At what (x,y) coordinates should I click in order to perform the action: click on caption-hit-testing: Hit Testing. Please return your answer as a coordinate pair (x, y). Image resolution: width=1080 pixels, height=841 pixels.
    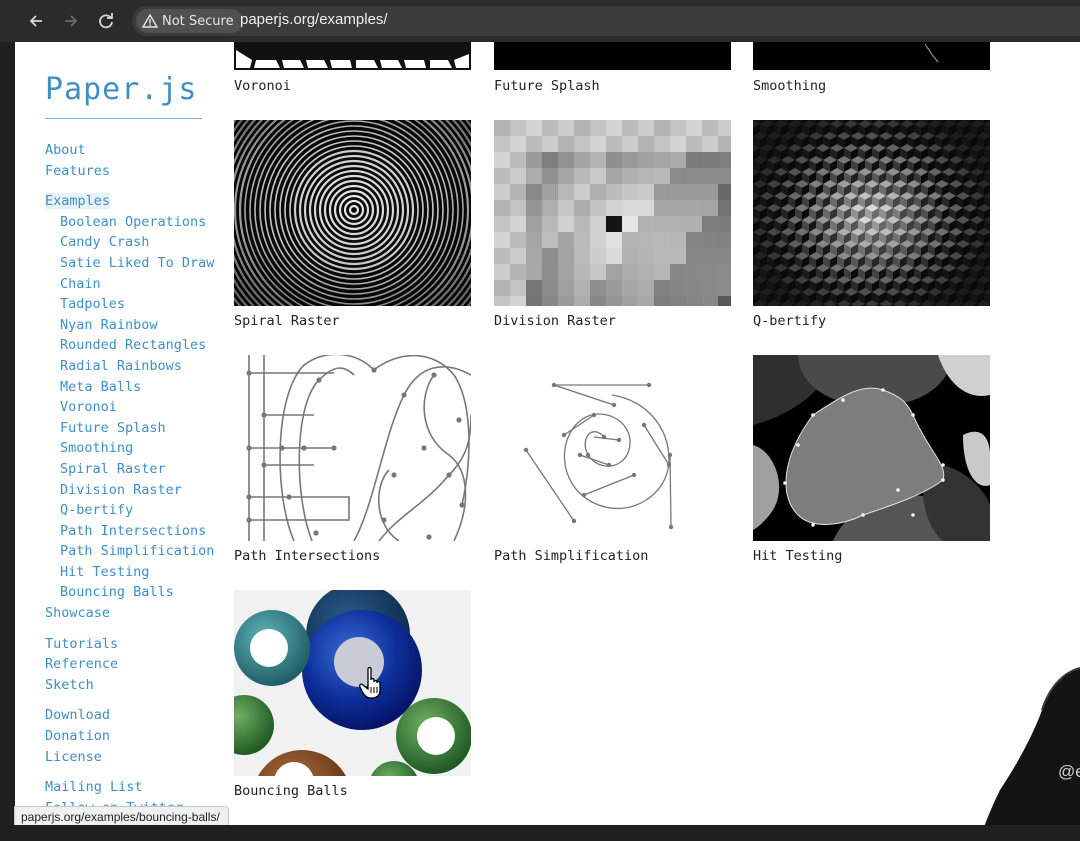
    Looking at the image, I should click on (797, 556).